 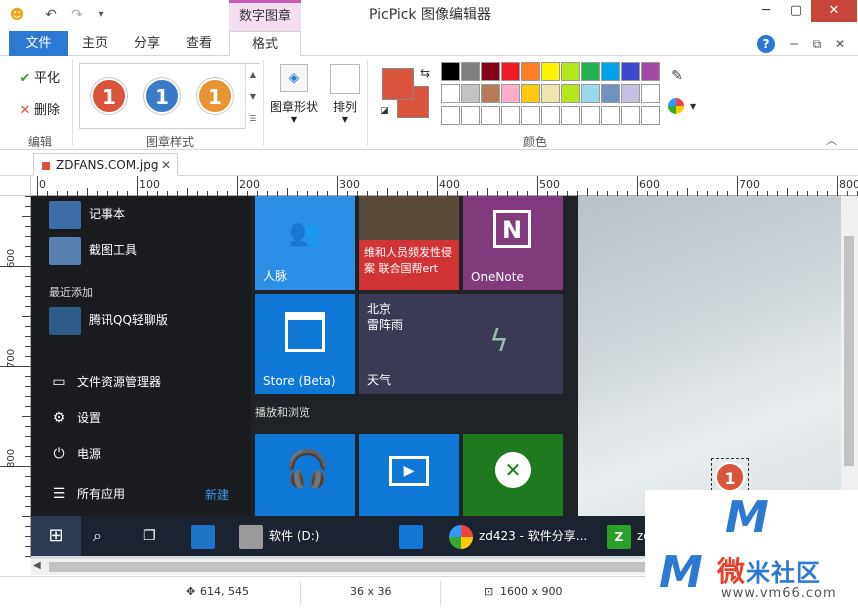 I want to click on scroll-left-icon: ◀, so click(x=37, y=565).